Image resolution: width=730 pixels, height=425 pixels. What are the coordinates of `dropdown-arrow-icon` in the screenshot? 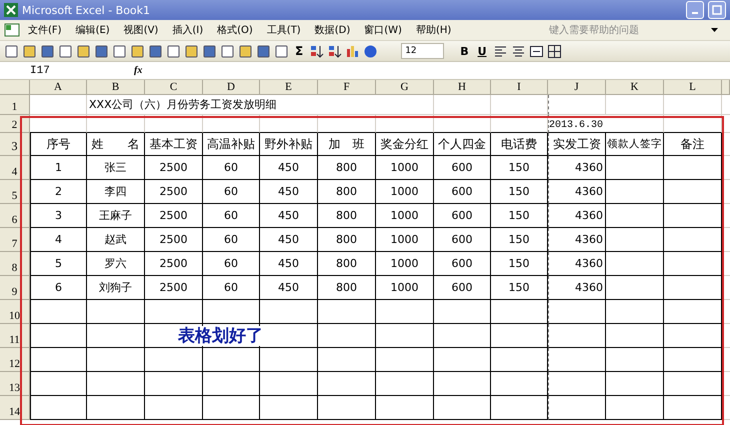 It's located at (714, 30).